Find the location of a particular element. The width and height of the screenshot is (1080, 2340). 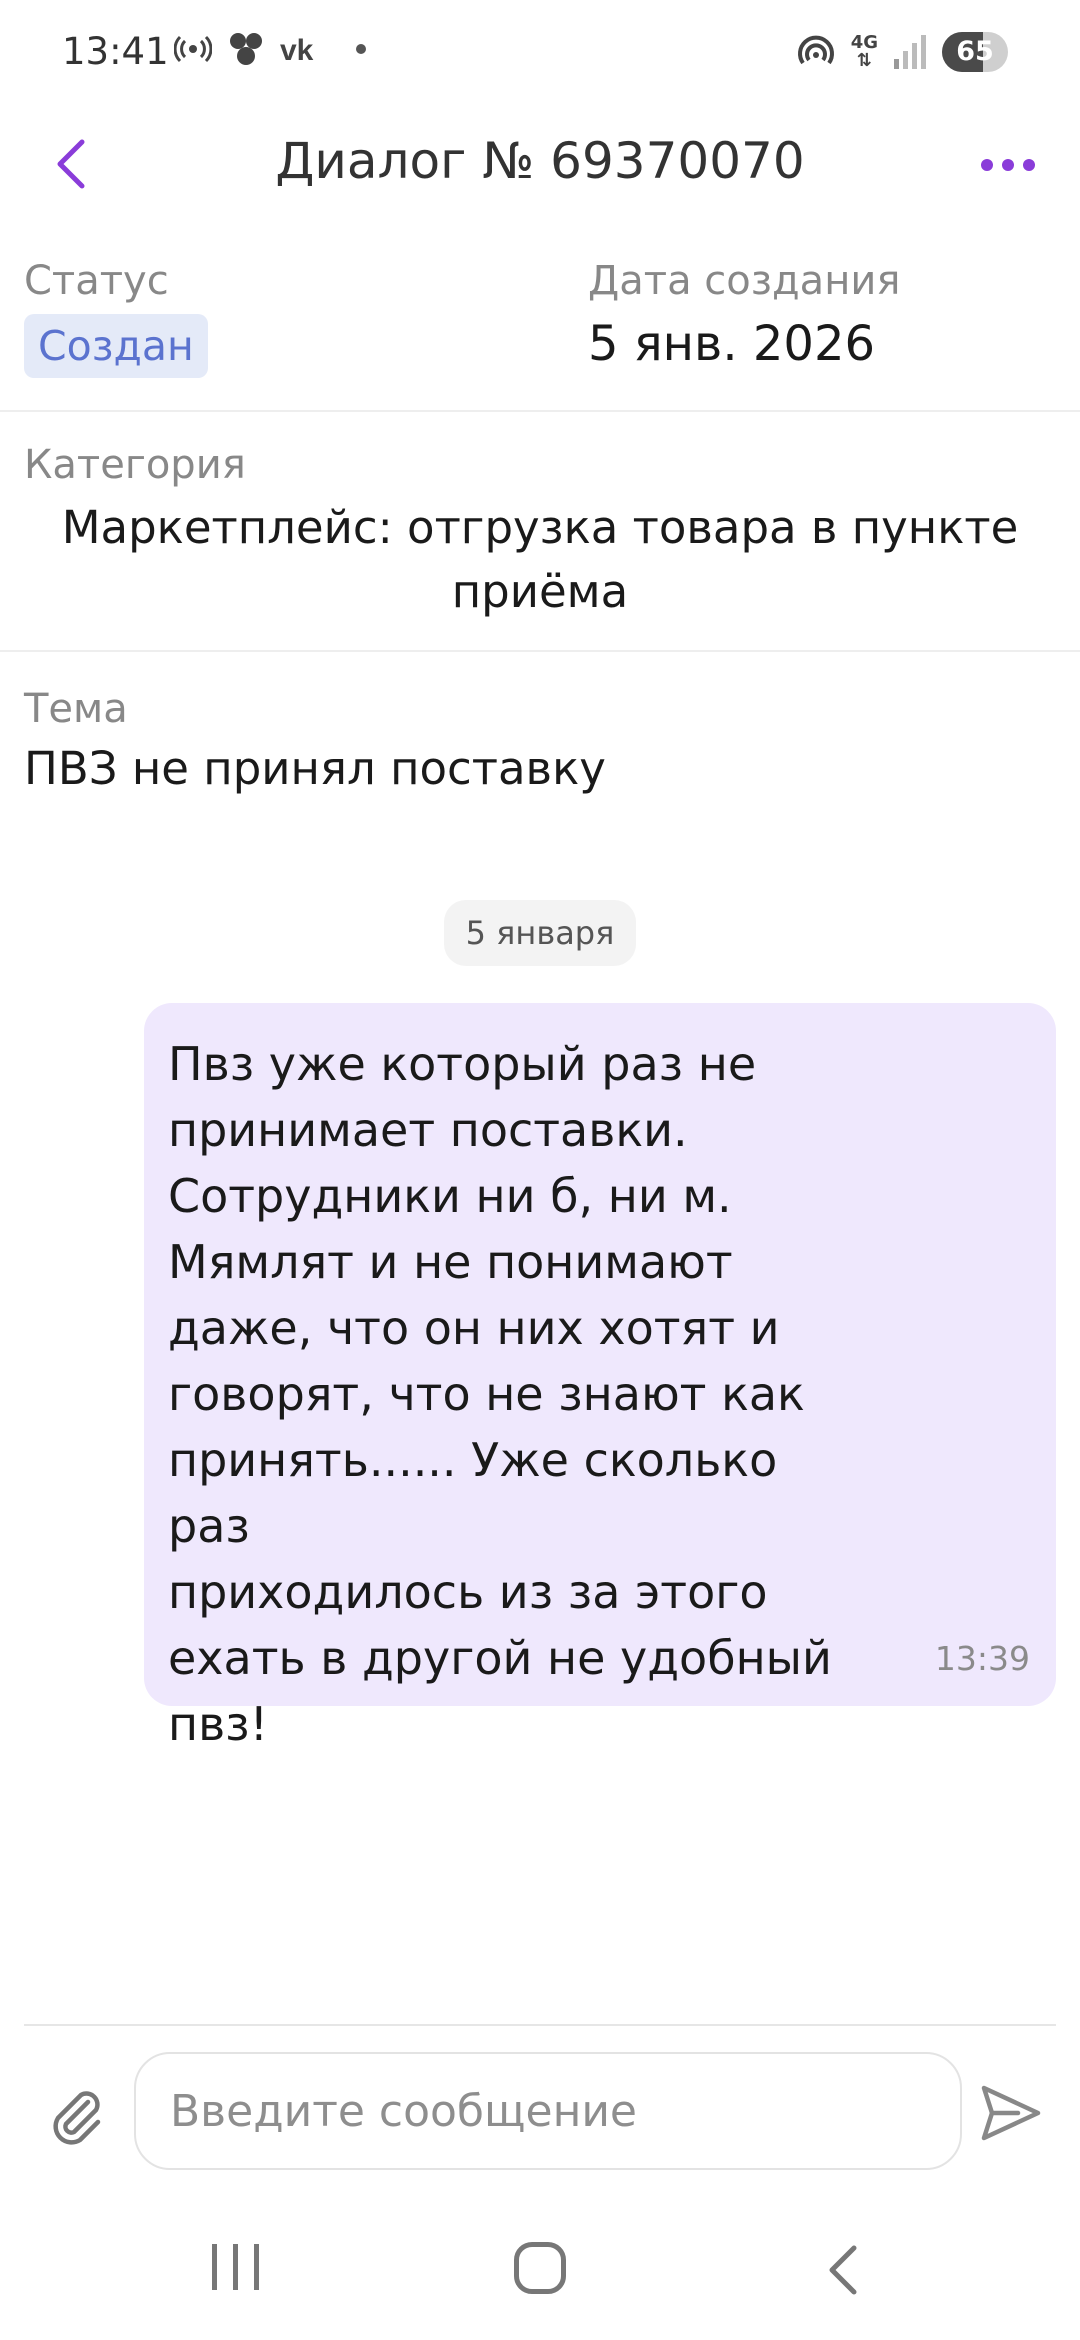

date-value: 5 янв. 2026 is located at coordinates (732, 344).